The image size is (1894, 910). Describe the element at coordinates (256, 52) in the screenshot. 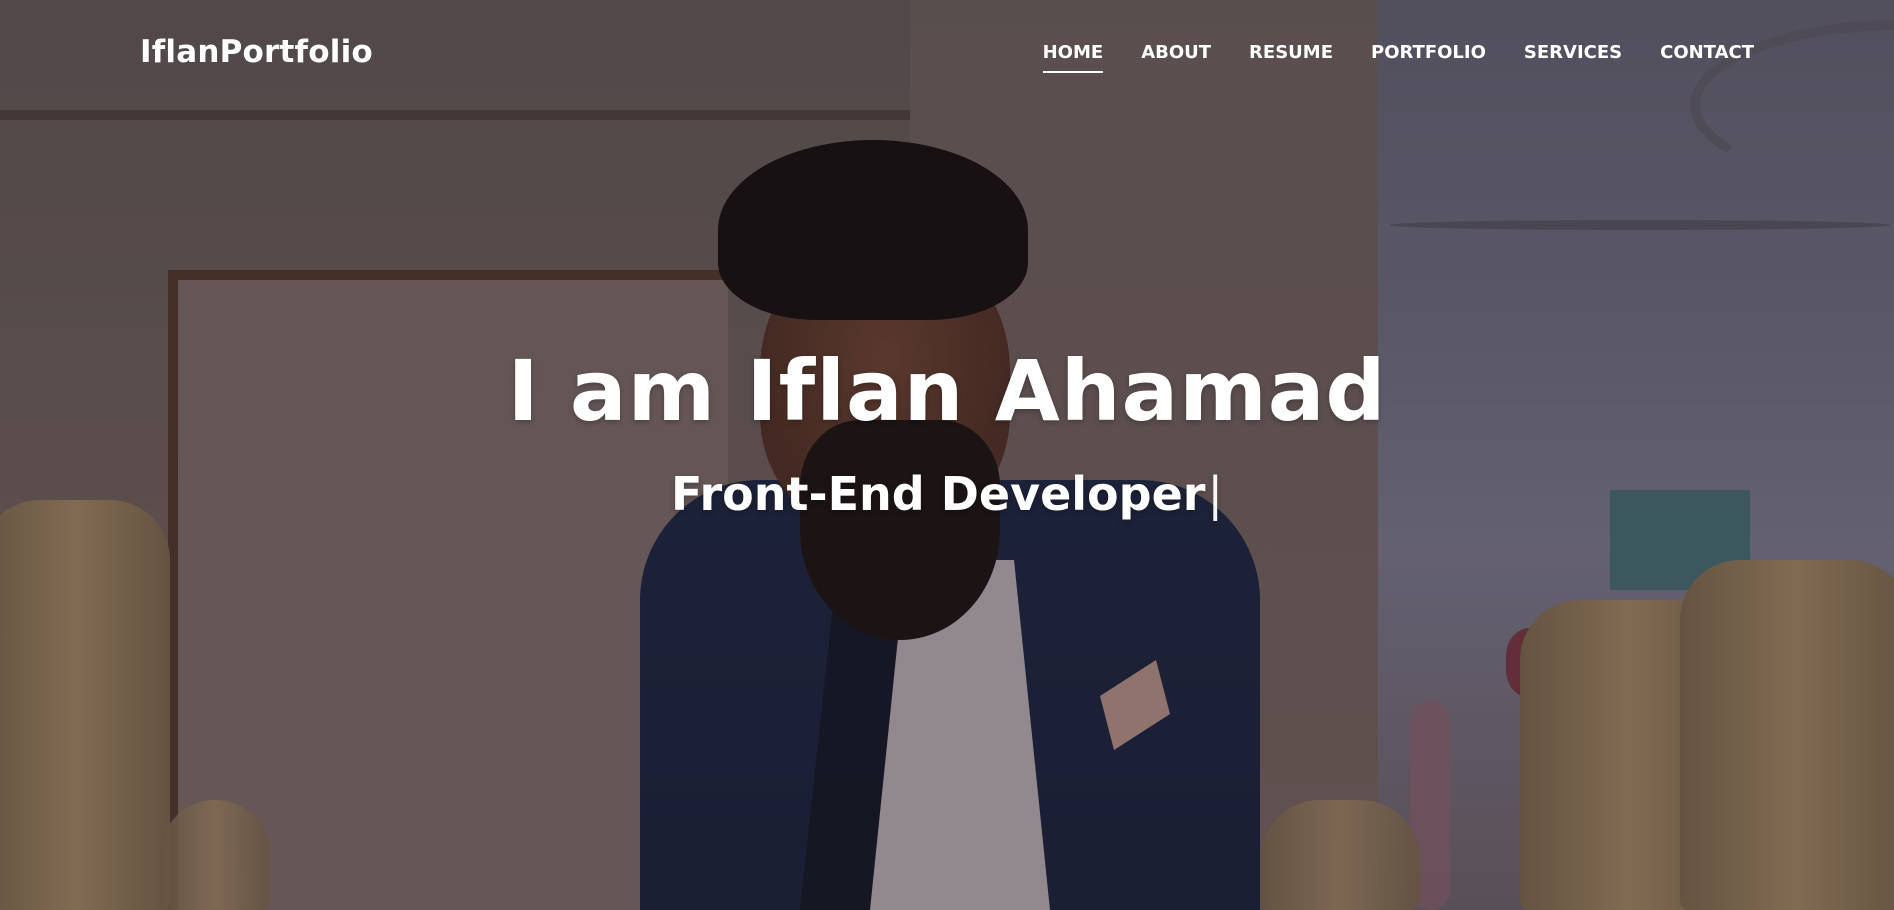

I see `site-logo: IflanPortfolio` at that location.